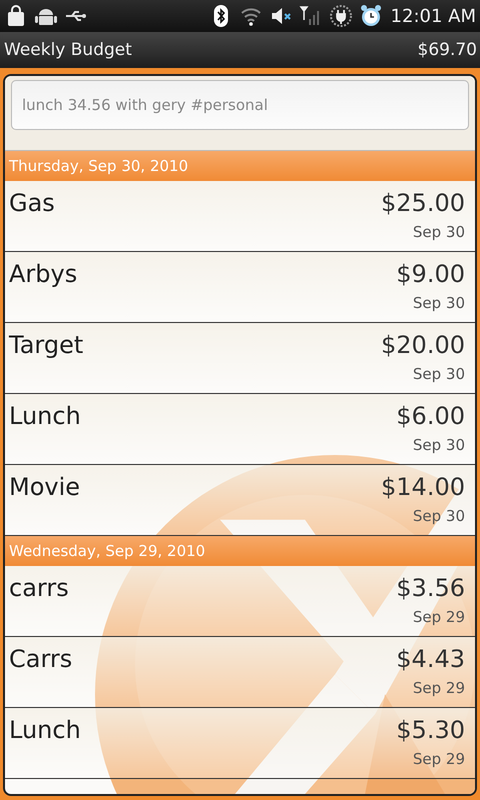 The width and height of the screenshot is (480, 800). Describe the element at coordinates (240, 672) in the screenshot. I see `expense-row: Carrs $4.43 Sep 29` at that location.